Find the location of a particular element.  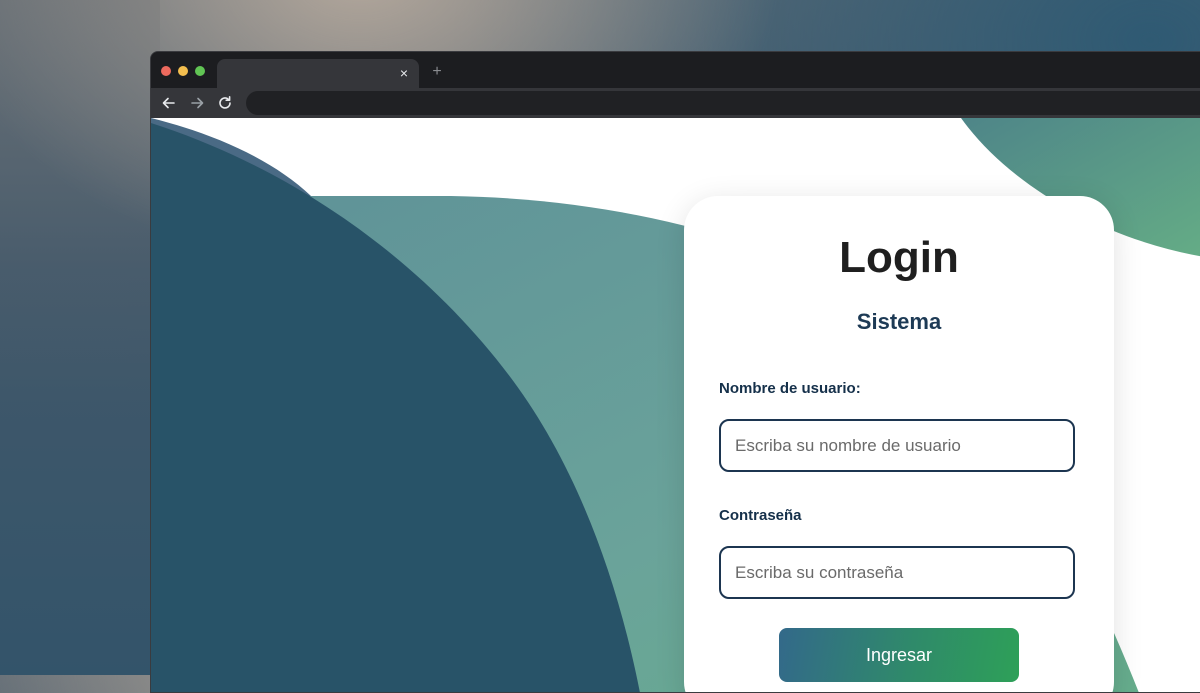

browser-titlebar: × + is located at coordinates (675, 70).